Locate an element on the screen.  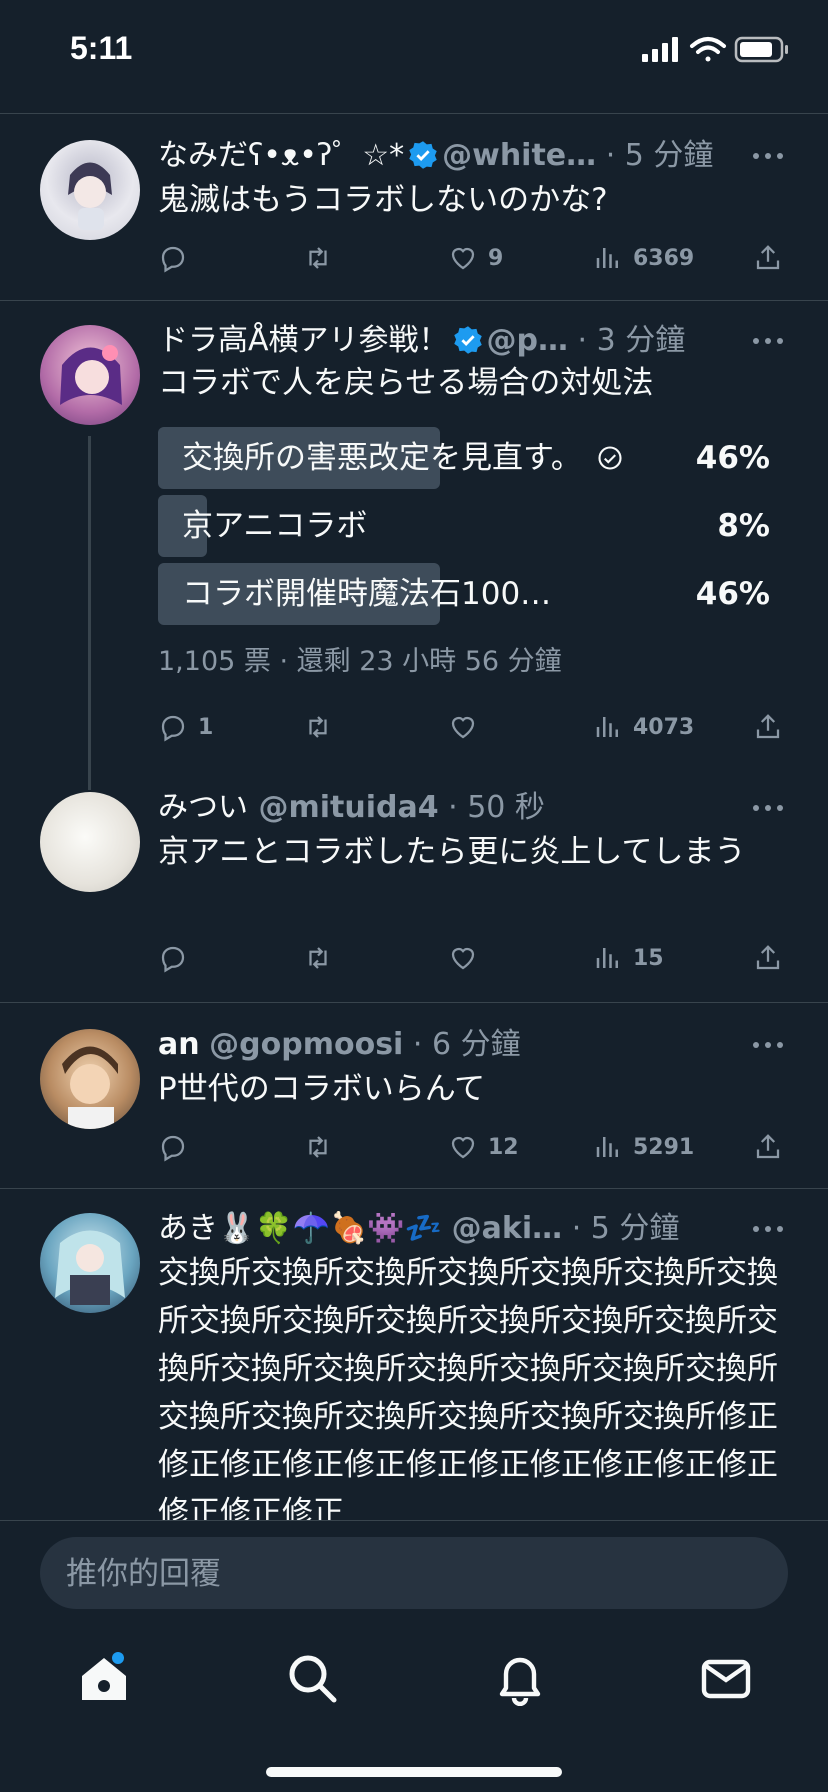
poll-option: 交換所の害悪改定を見直す。 46% is located at coordinates (464, 458).